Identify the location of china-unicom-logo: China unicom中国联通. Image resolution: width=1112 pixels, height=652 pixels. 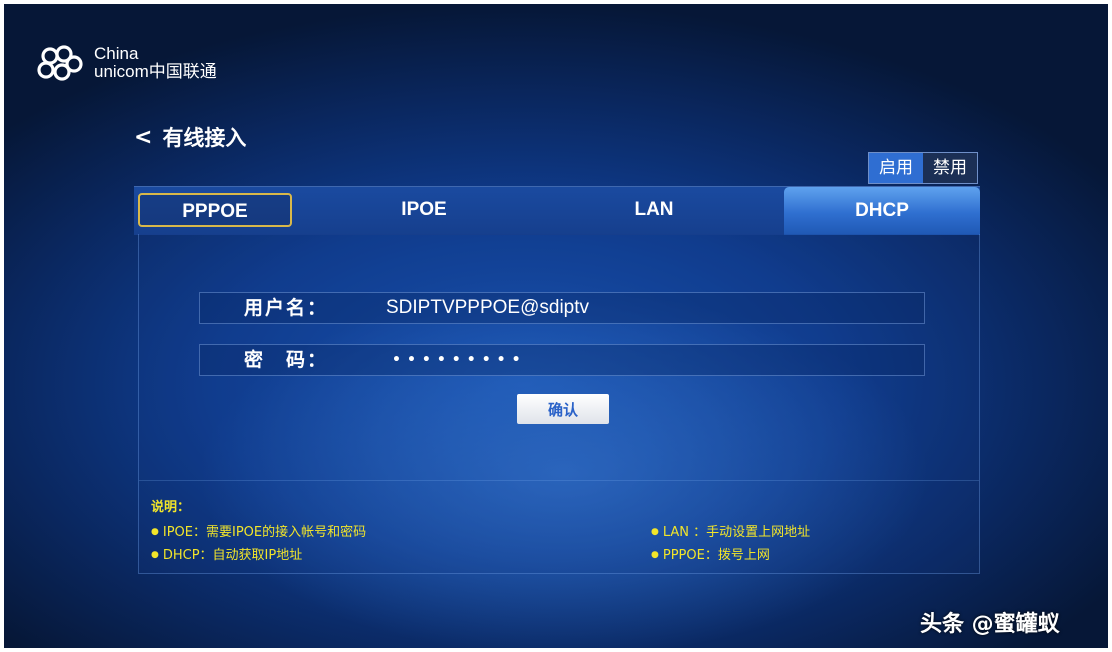
(139, 65).